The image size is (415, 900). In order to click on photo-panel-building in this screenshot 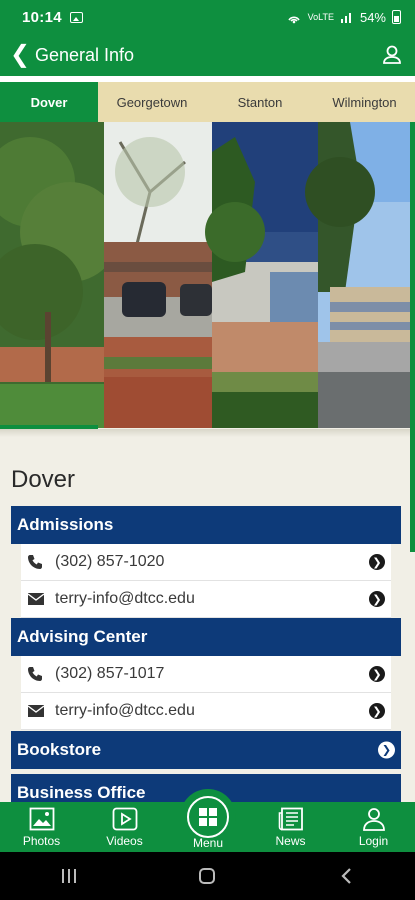, I will do `click(261, 275)`.